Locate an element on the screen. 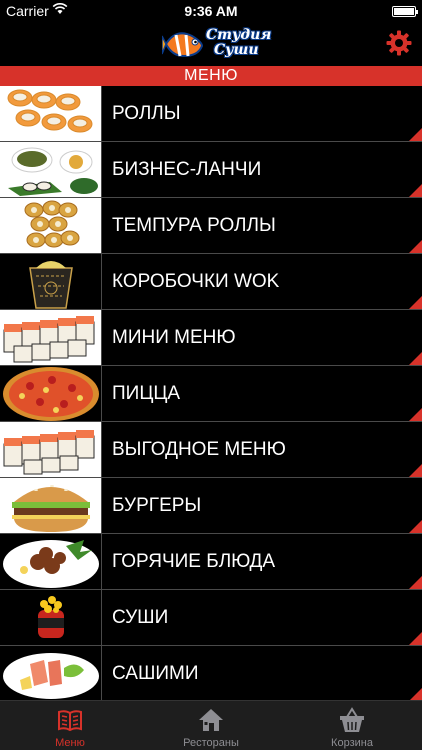 This screenshot has height=750, width=422. tempura-rolls-image is located at coordinates (51, 225).